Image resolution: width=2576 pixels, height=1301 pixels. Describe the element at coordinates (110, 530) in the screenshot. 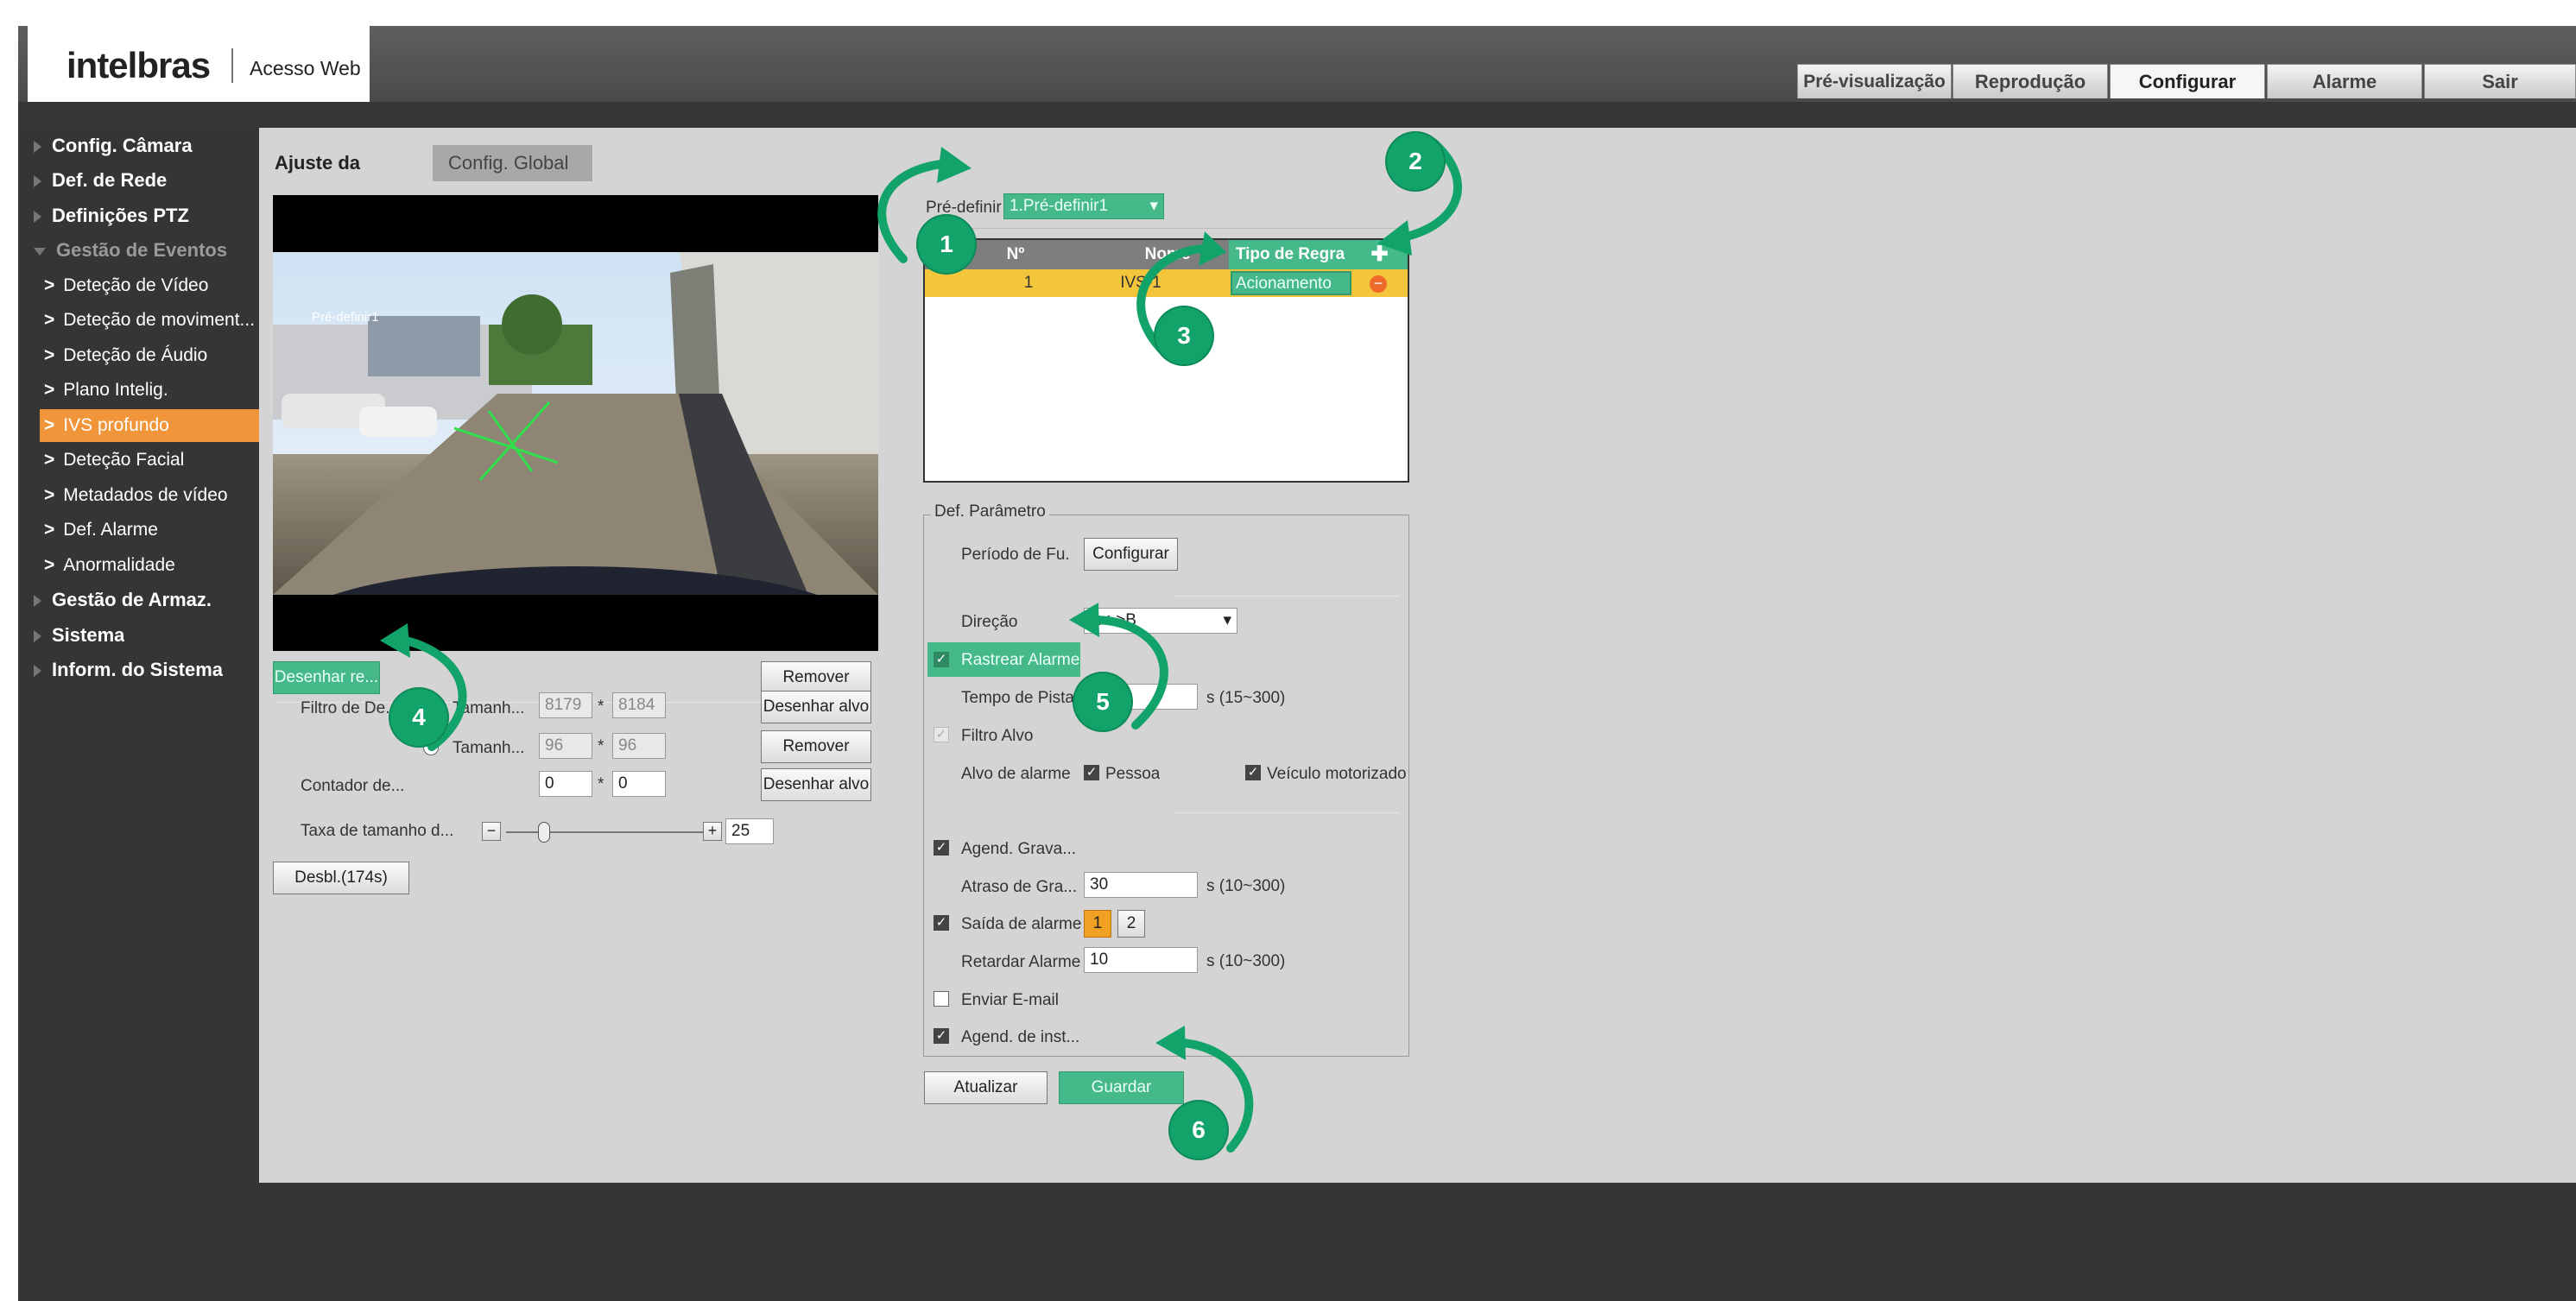

I see `sidebar-item-label: Def. Alarme` at that location.